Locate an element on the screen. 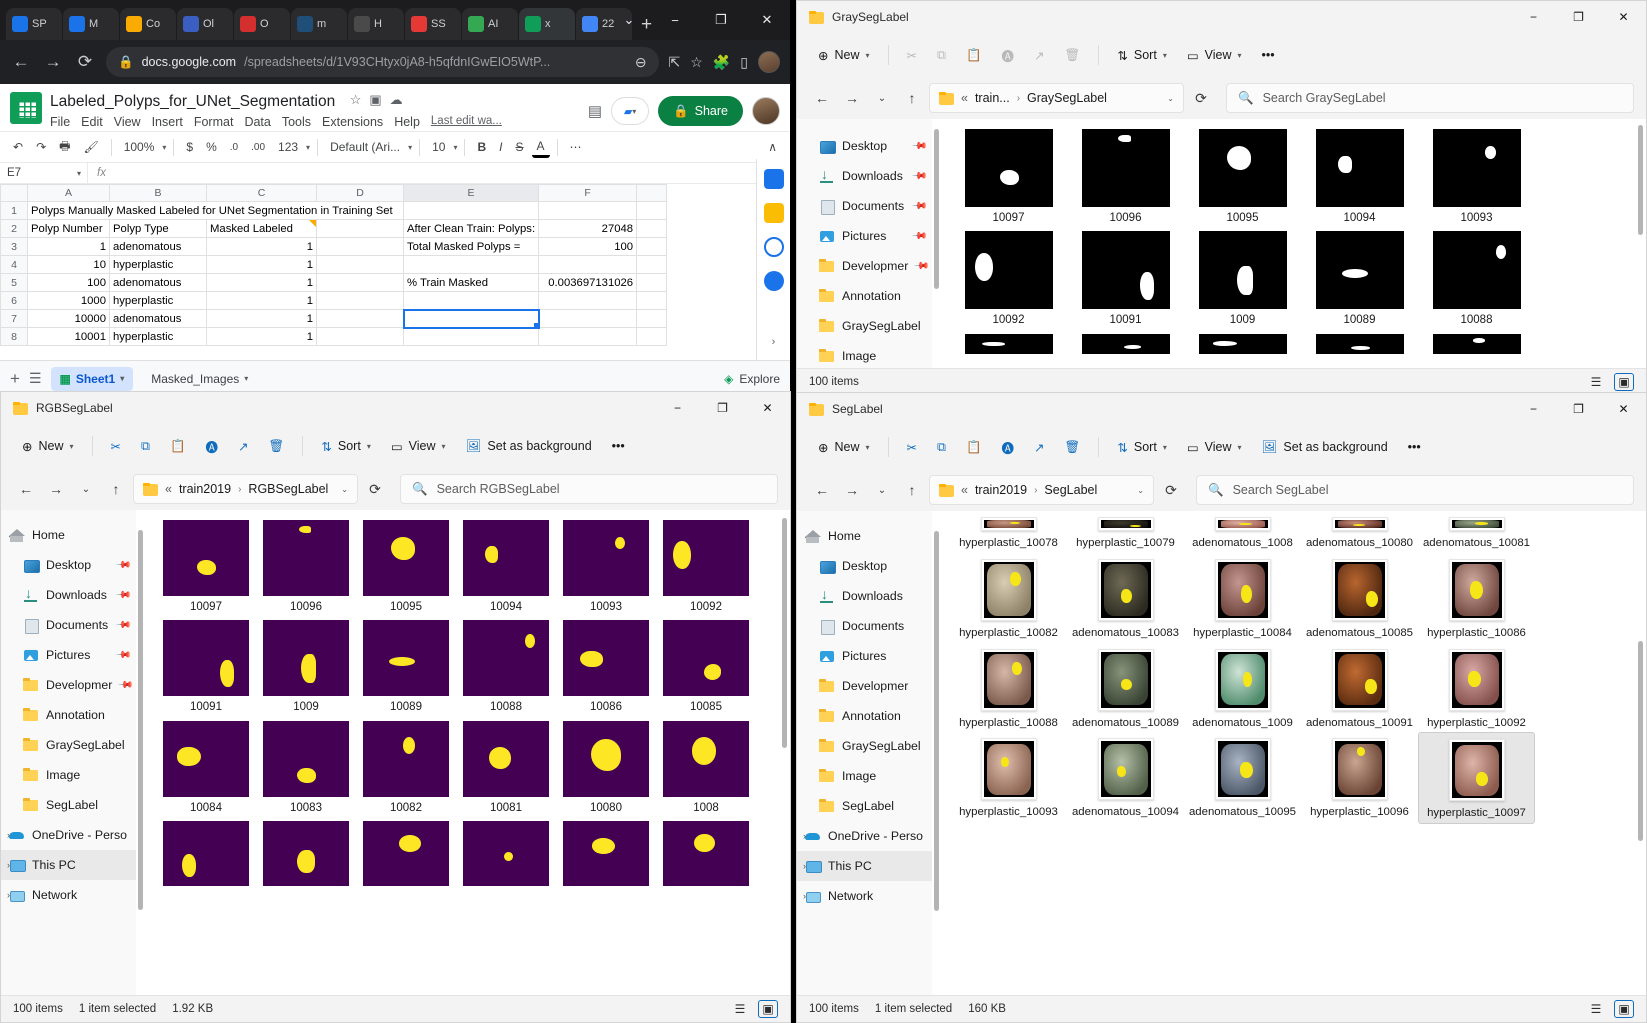 The image size is (1647, 1023). menu-help: Help is located at coordinates (407, 122).